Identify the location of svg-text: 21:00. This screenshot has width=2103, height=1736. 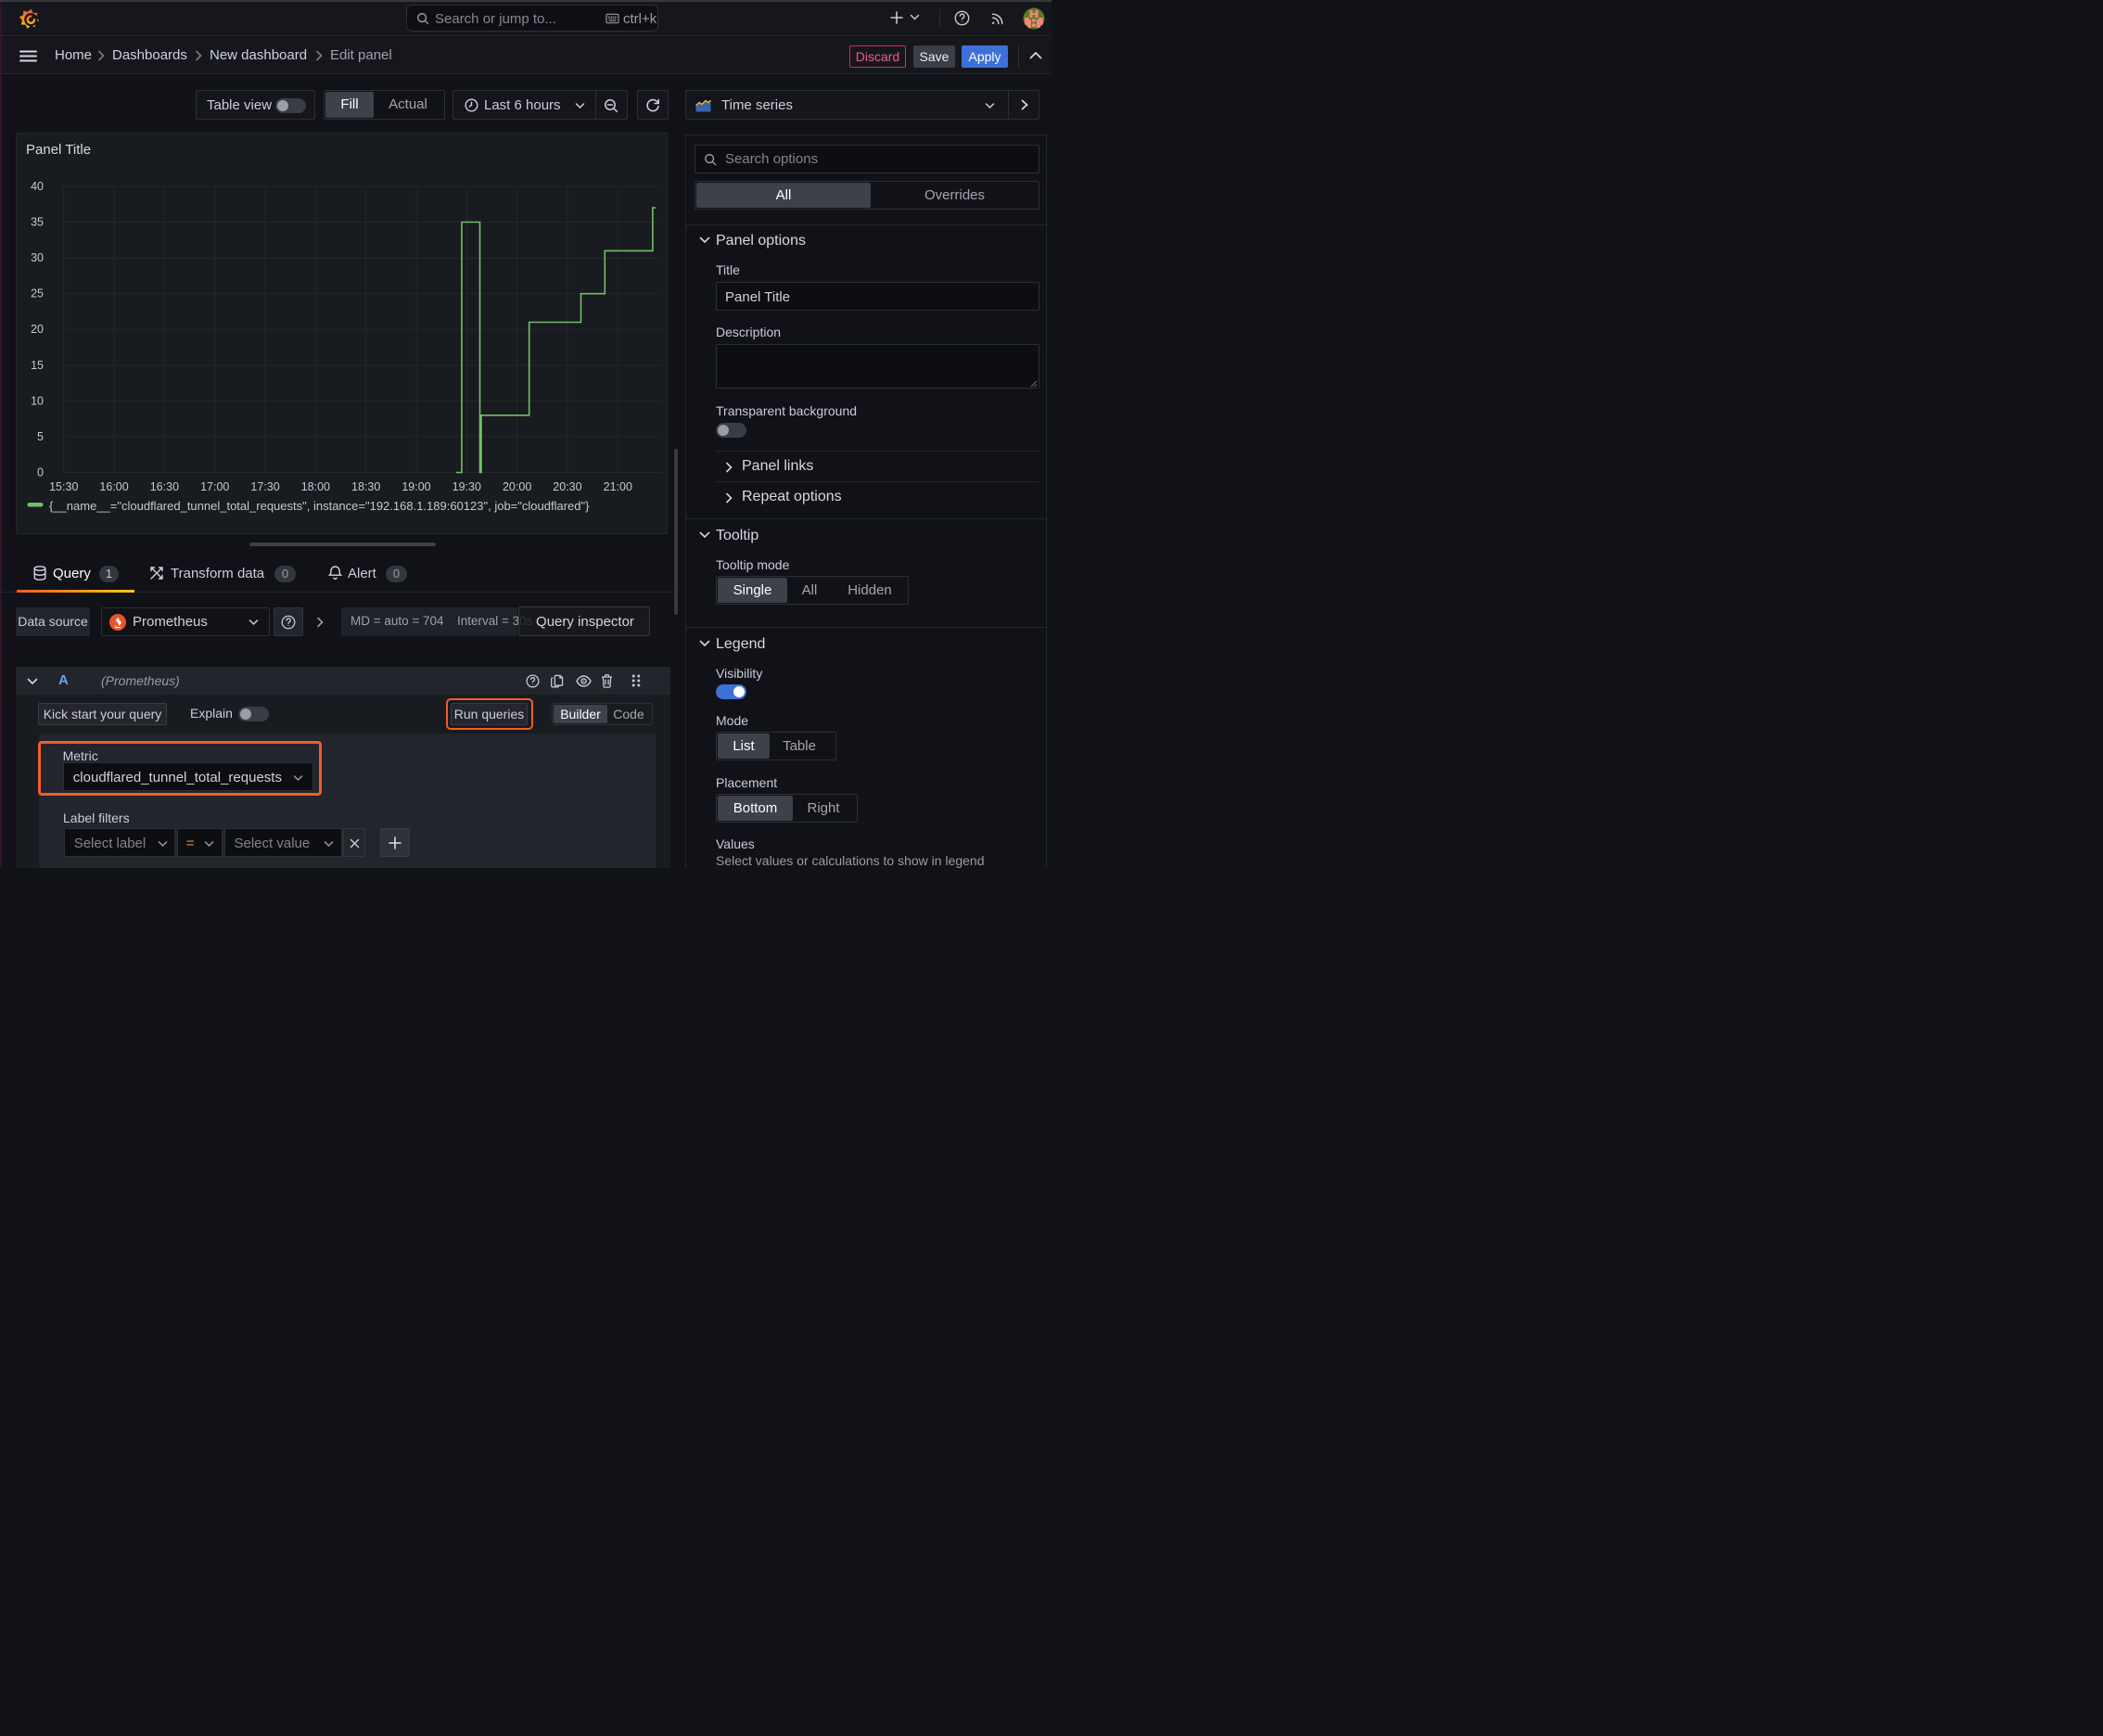
(618, 487).